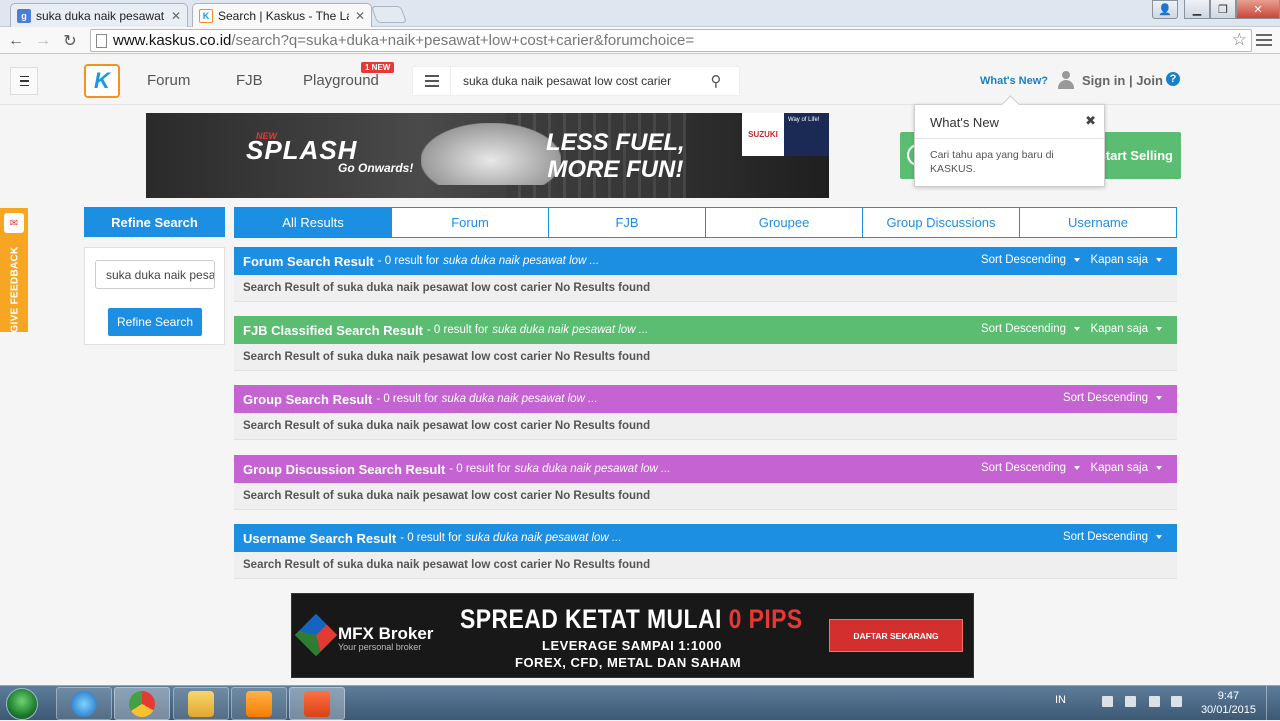 Image resolution: width=1280 pixels, height=721 pixels. I want to click on kaskus-logo: K, so click(102, 81).